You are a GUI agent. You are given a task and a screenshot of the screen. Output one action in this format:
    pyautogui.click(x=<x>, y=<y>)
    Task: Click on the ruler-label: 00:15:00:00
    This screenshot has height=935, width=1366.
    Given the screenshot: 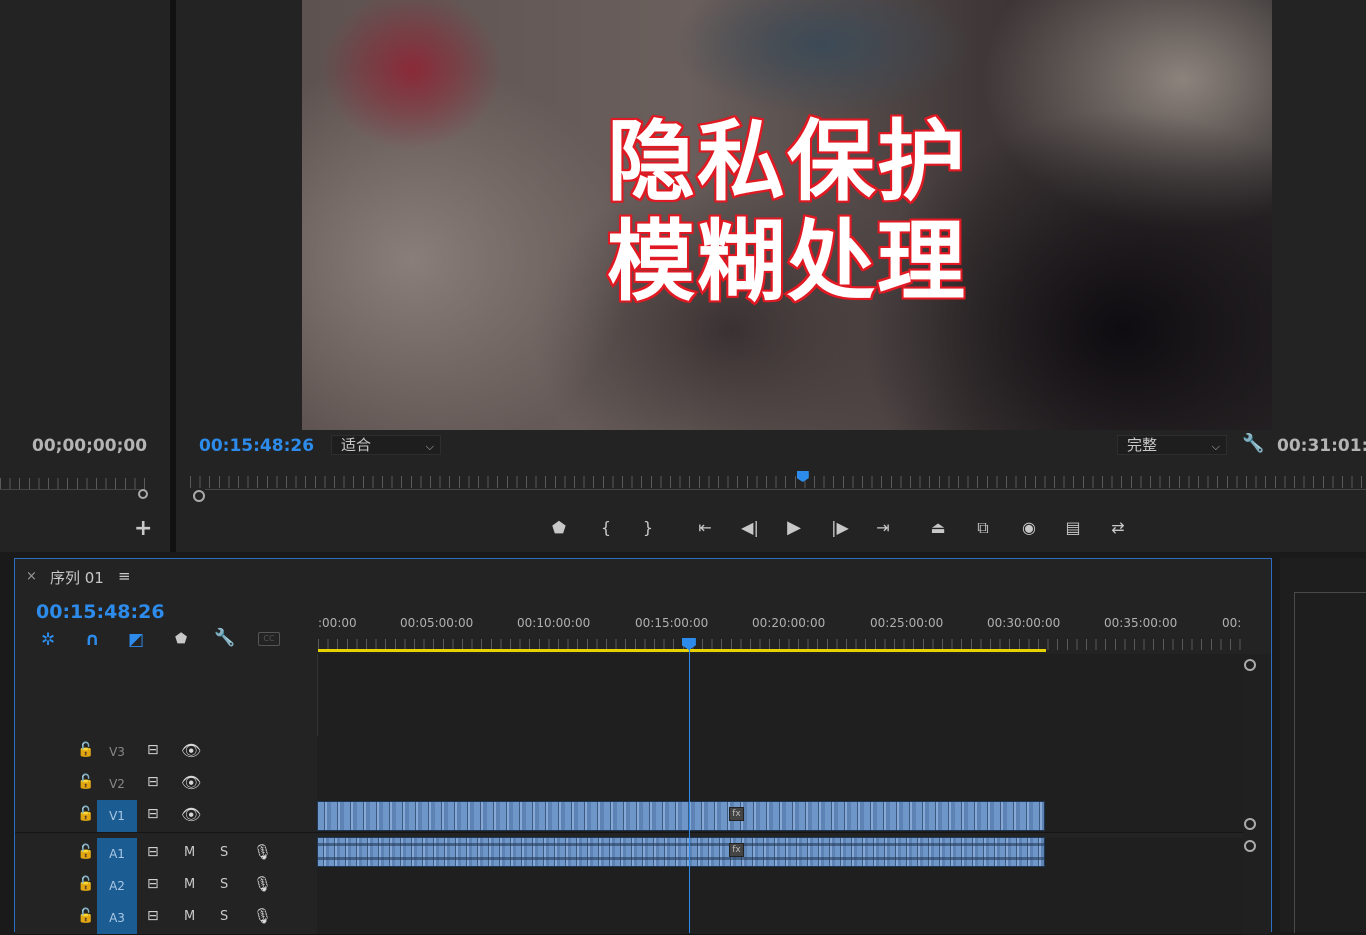 What is the action you would take?
    pyautogui.click(x=672, y=623)
    